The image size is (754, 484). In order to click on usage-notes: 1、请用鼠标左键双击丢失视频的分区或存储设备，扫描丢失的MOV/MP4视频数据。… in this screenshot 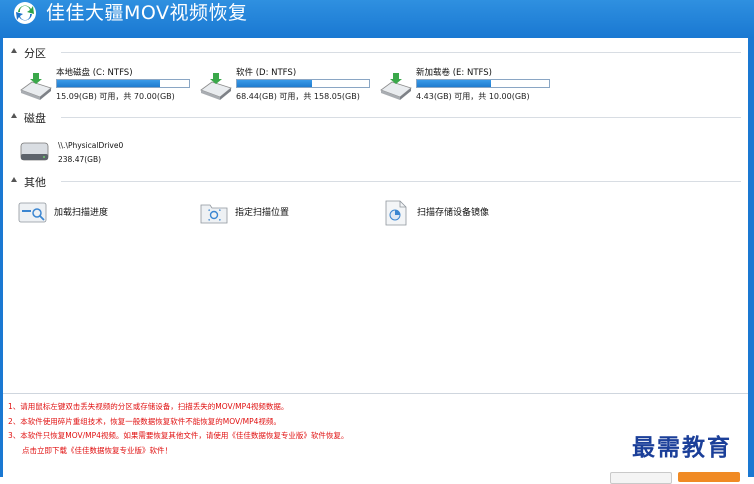, I will do `click(178, 429)`.